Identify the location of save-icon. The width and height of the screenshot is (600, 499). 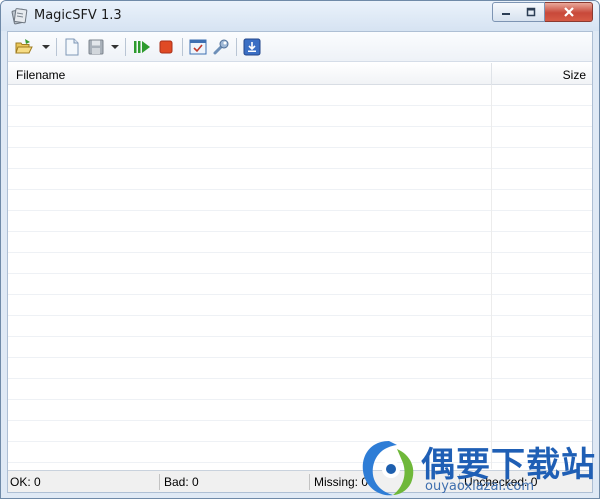
(96, 47).